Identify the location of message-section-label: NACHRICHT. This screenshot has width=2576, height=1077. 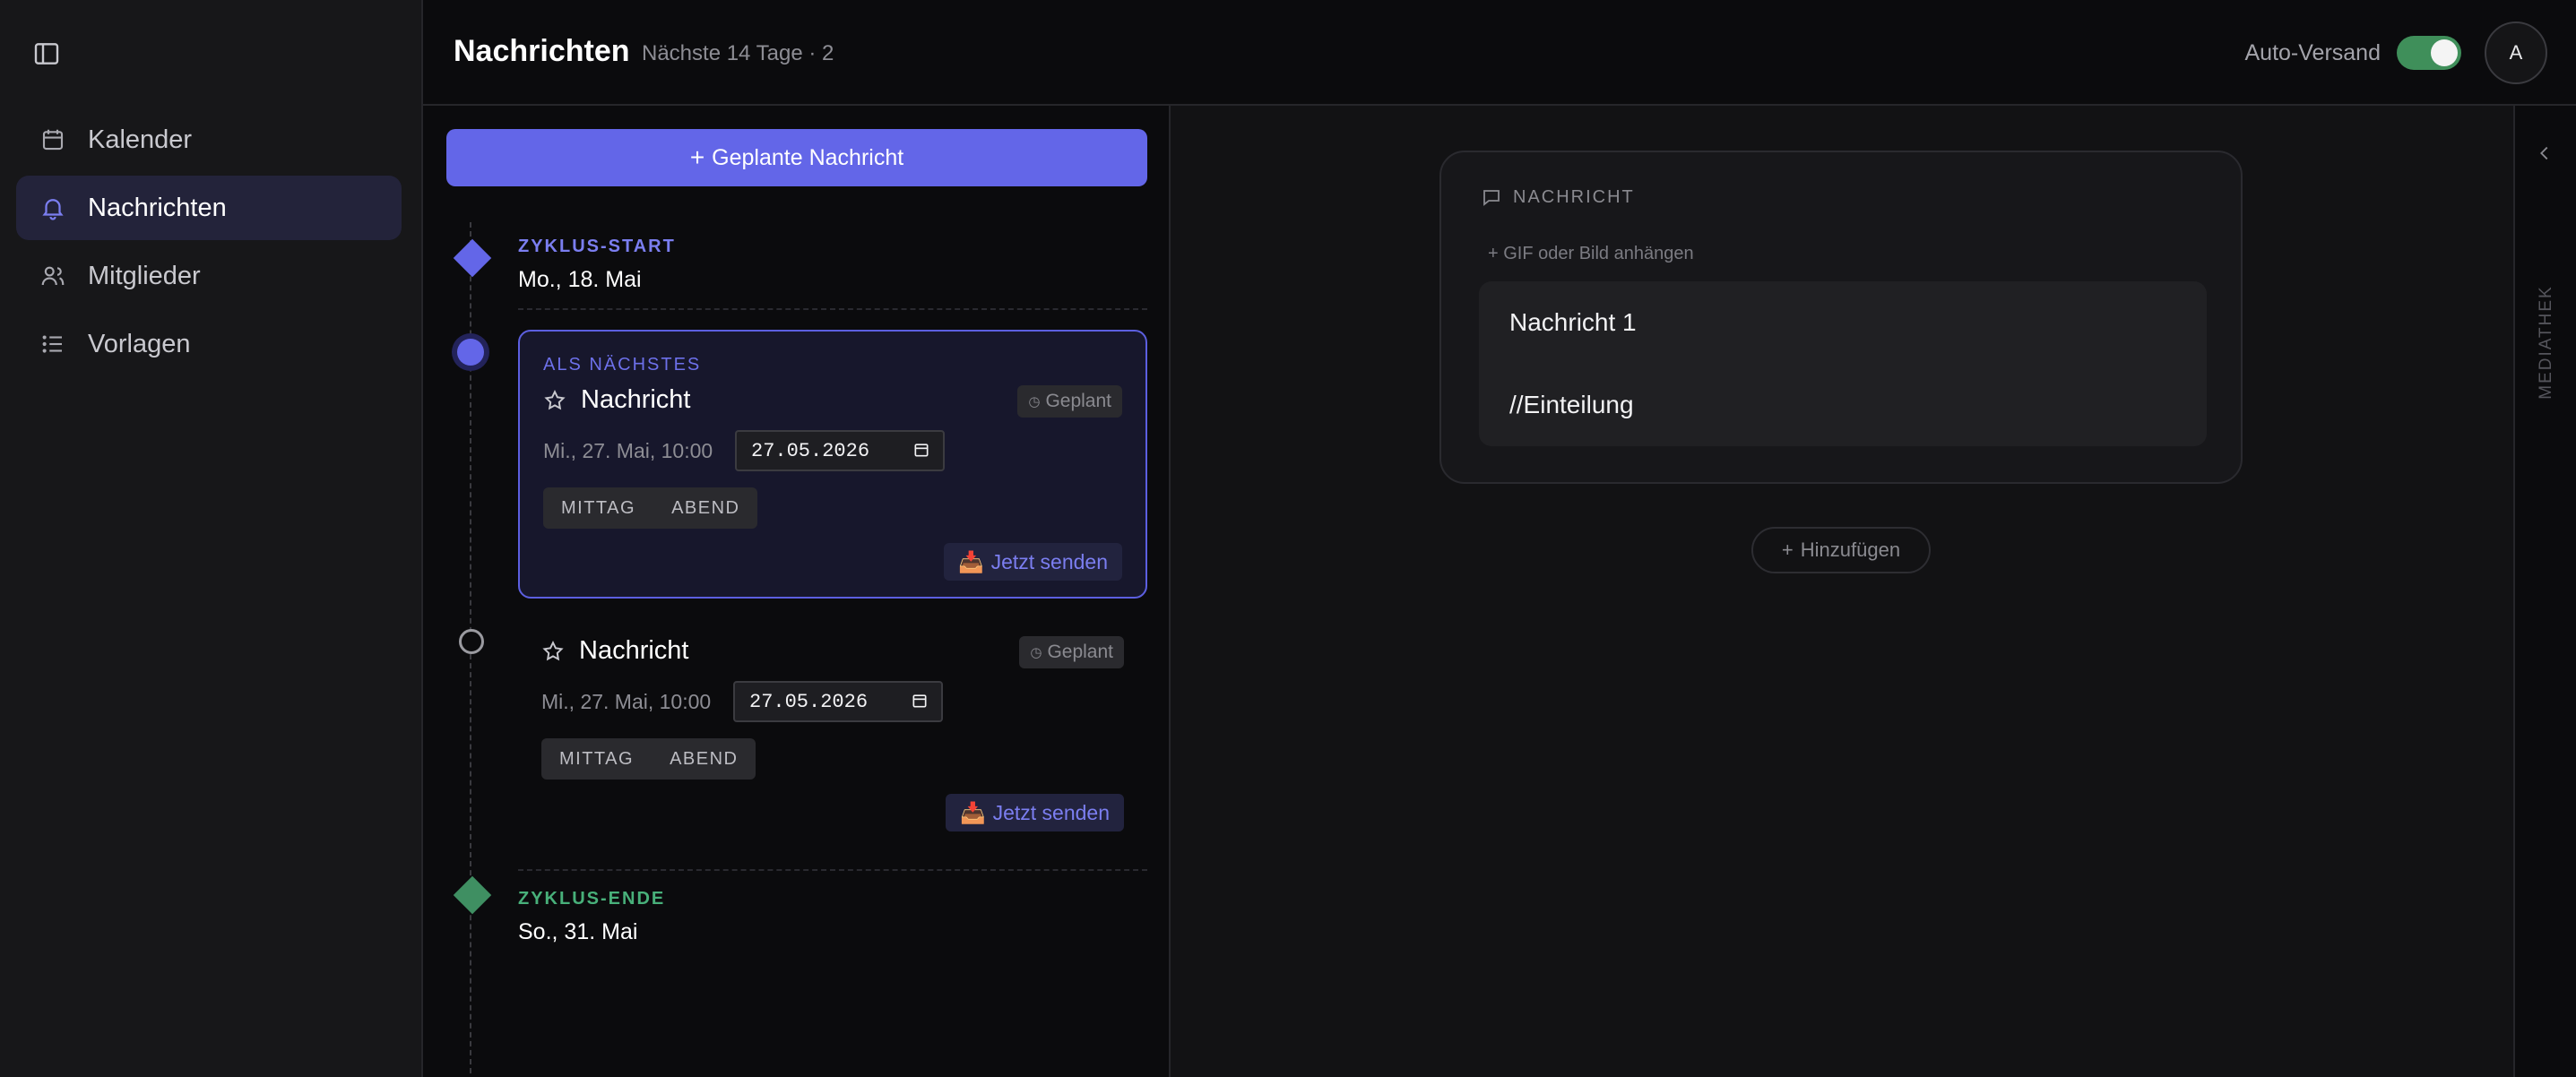
(1574, 197).